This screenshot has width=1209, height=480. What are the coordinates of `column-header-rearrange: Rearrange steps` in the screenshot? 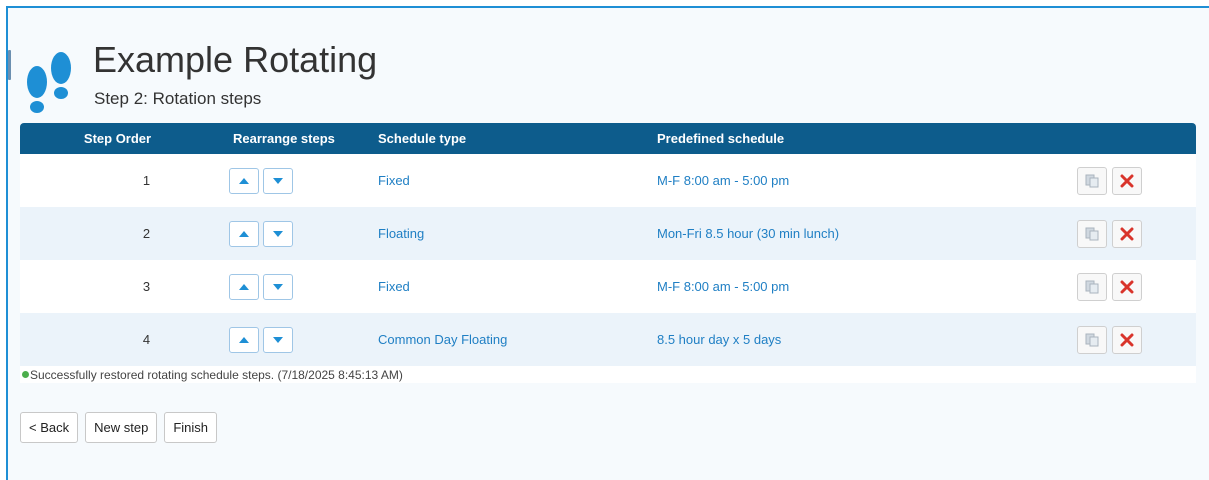 It's located at (284, 138).